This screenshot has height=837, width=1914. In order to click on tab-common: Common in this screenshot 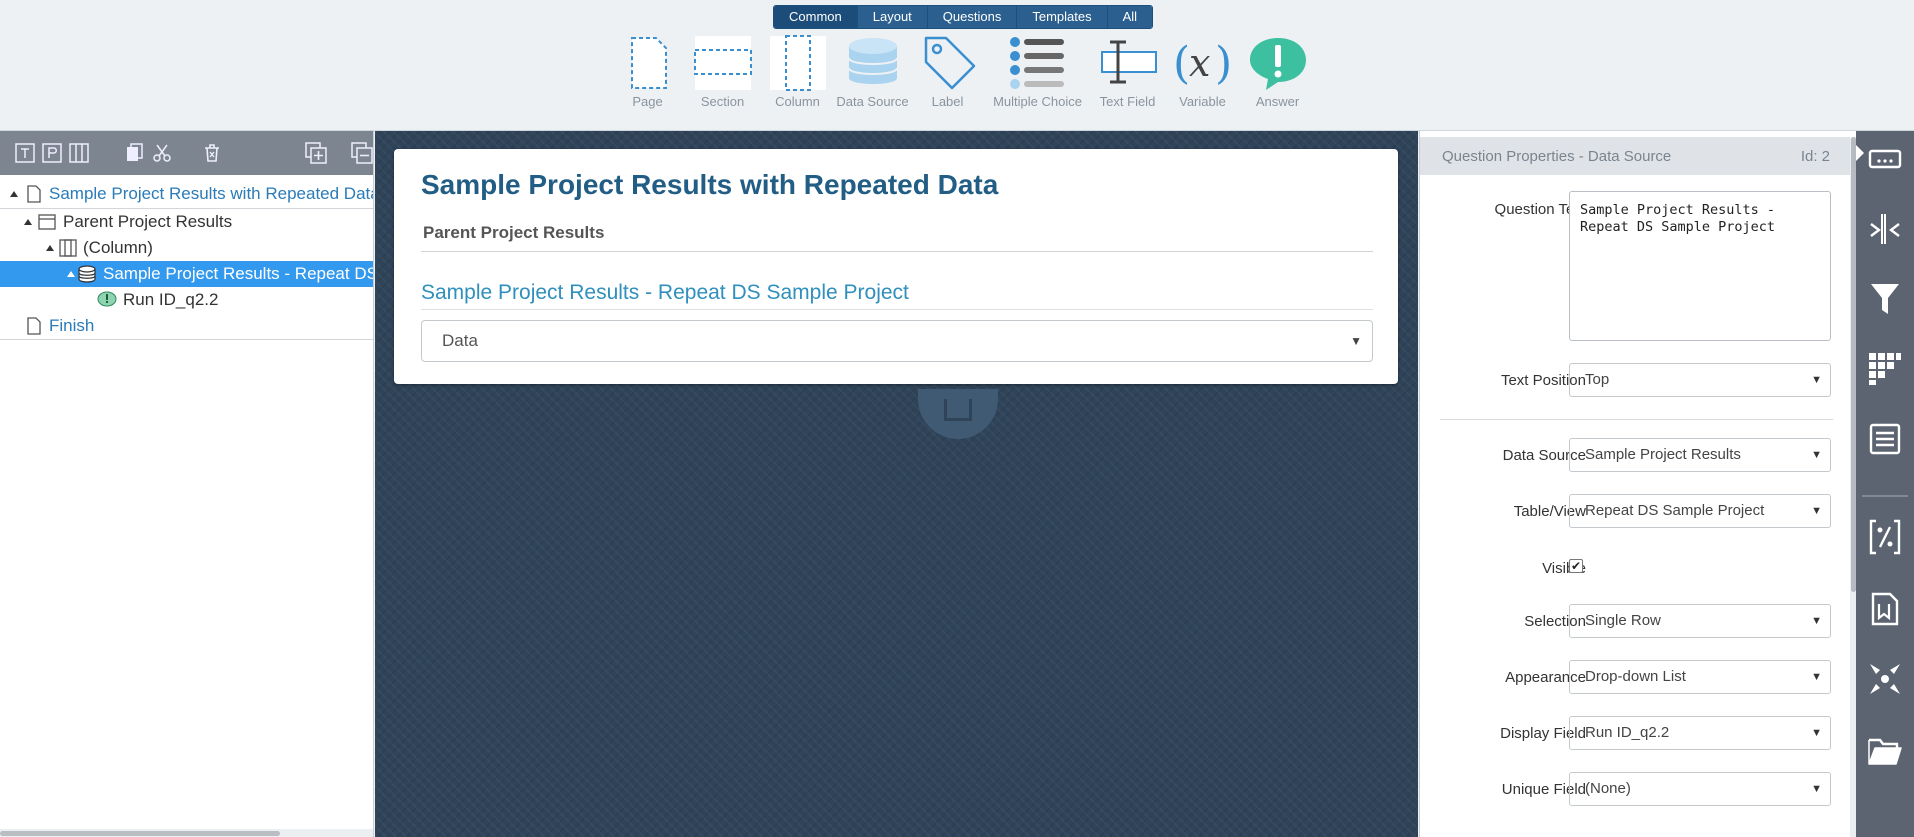, I will do `click(816, 17)`.